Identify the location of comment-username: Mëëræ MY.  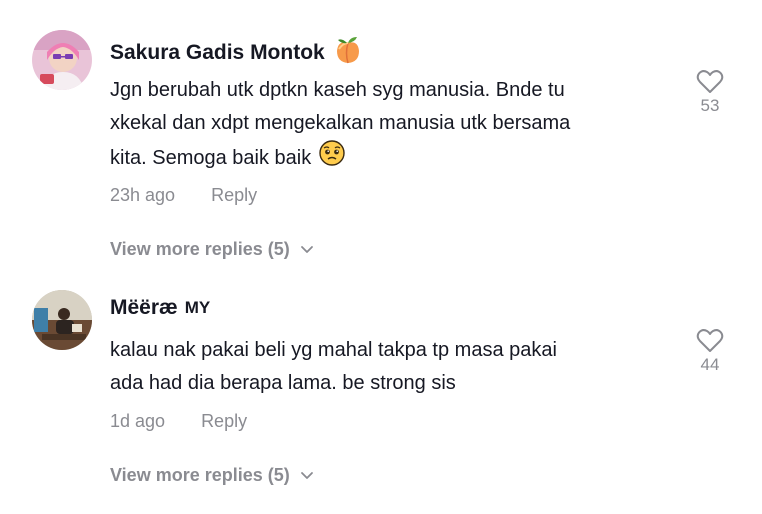
(160, 308).